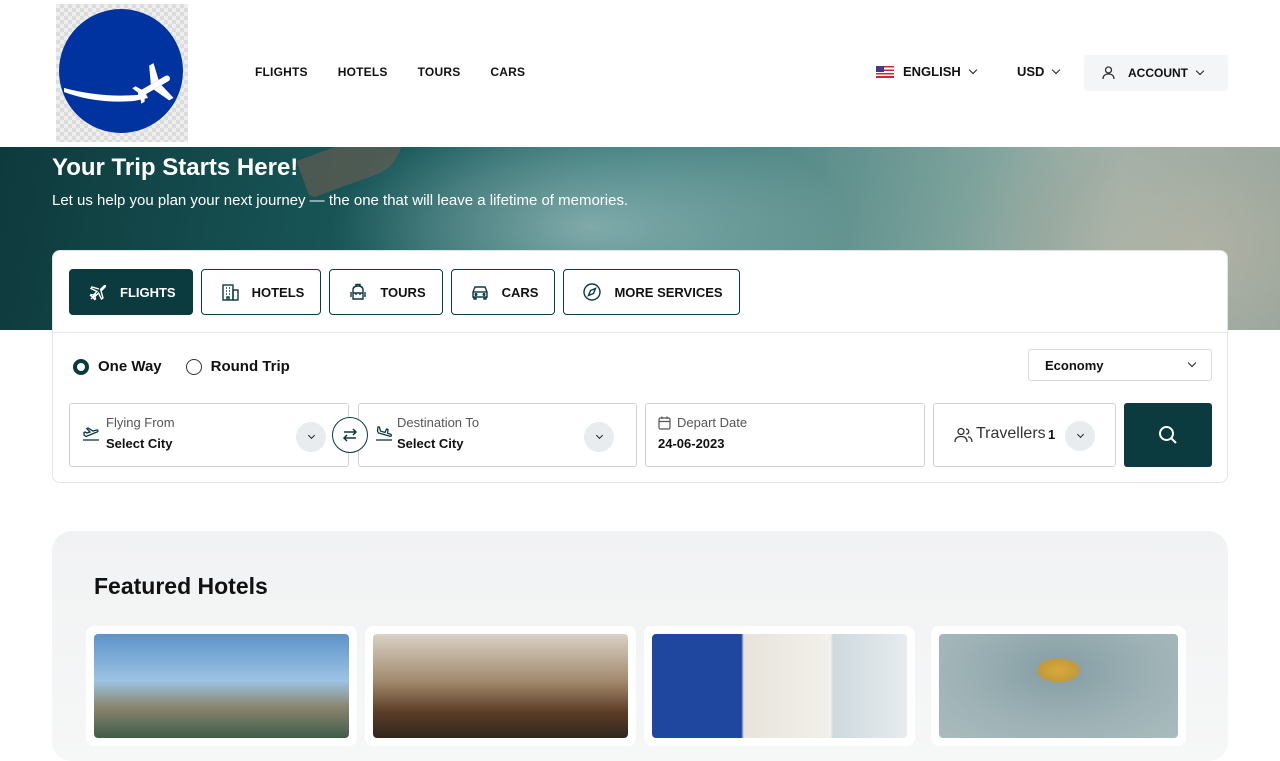 The image size is (1280, 761). Describe the element at coordinates (278, 292) in the screenshot. I see `tab-hotels-label: HOTELS` at that location.